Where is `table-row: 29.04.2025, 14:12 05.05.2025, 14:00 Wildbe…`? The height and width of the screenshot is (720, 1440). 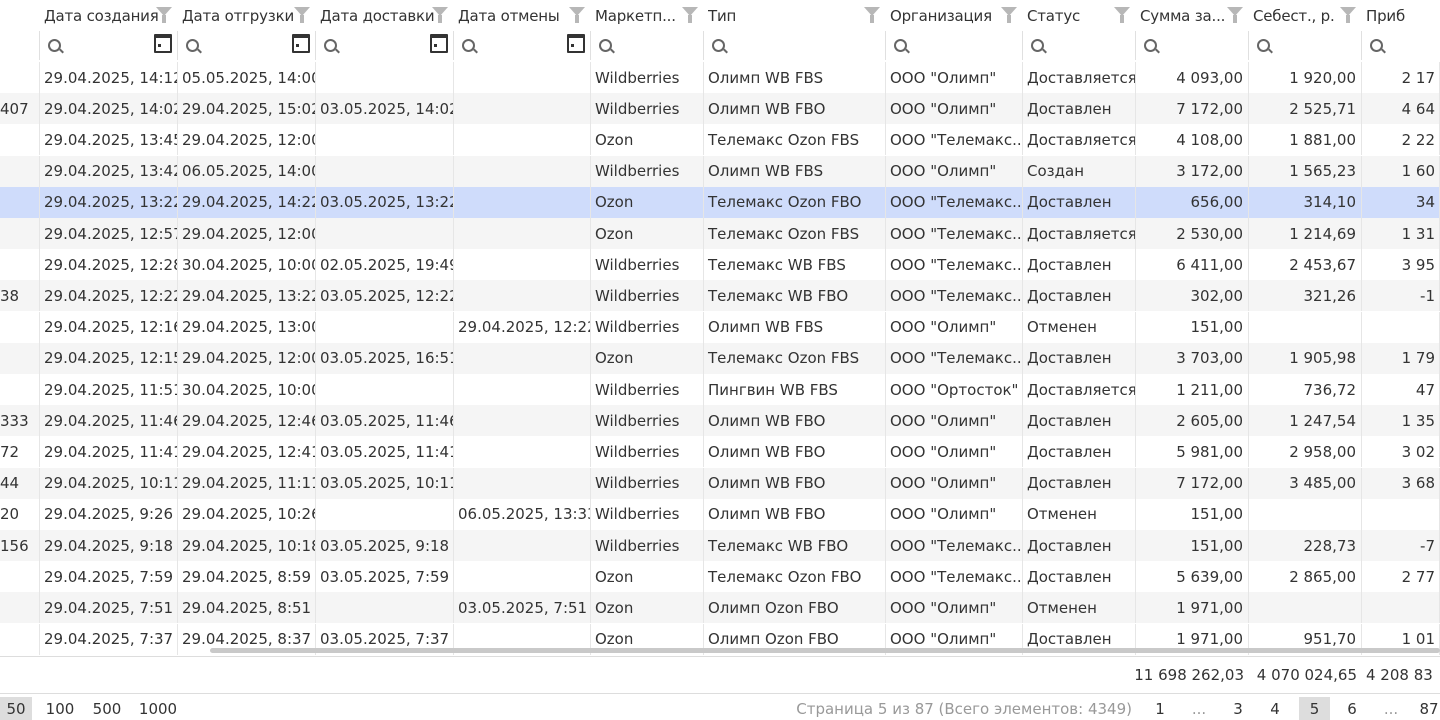 table-row: 29.04.2025, 14:12 05.05.2025, 14:00 Wildbe… is located at coordinates (720, 77).